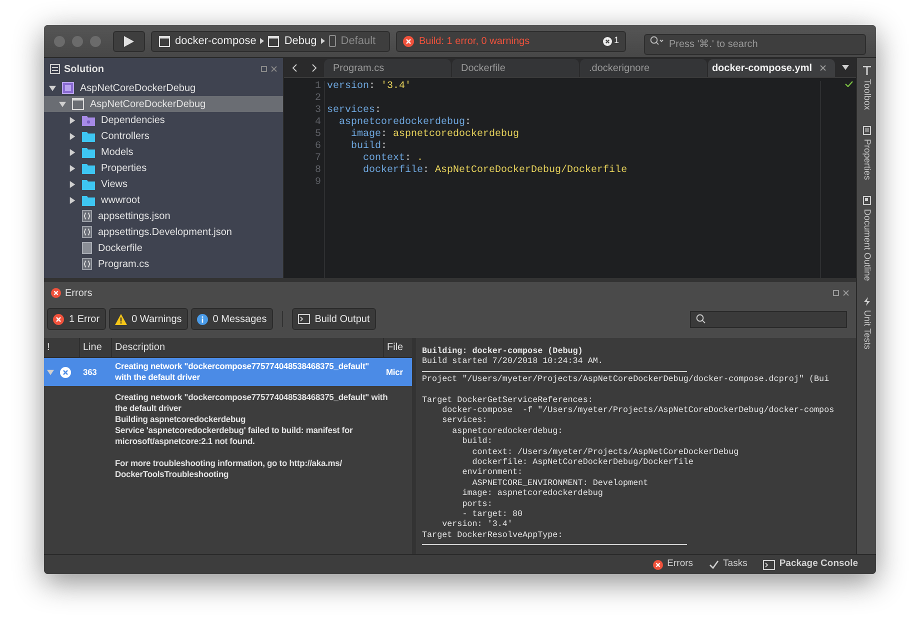  What do you see at coordinates (120, 319) in the screenshot?
I see `warning-icon` at bounding box center [120, 319].